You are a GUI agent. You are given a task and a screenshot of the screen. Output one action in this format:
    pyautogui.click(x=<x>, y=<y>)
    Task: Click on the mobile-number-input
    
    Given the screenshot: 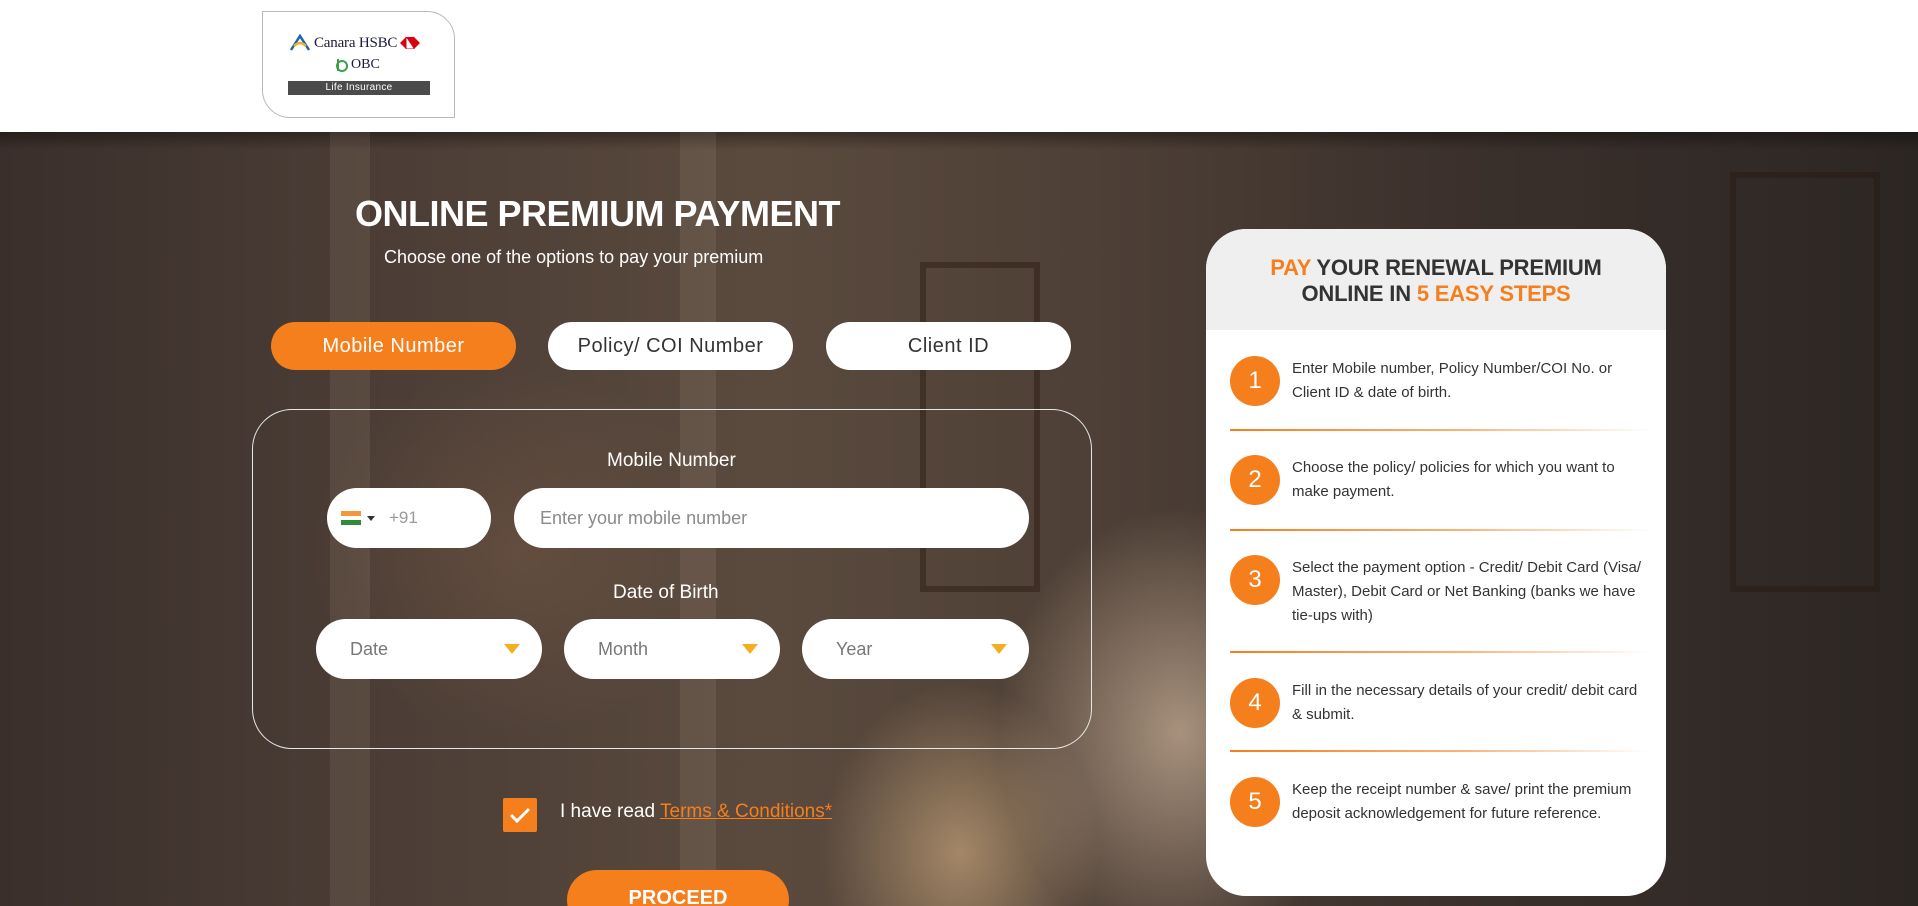 What is the action you would take?
    pyautogui.click(x=771, y=518)
    